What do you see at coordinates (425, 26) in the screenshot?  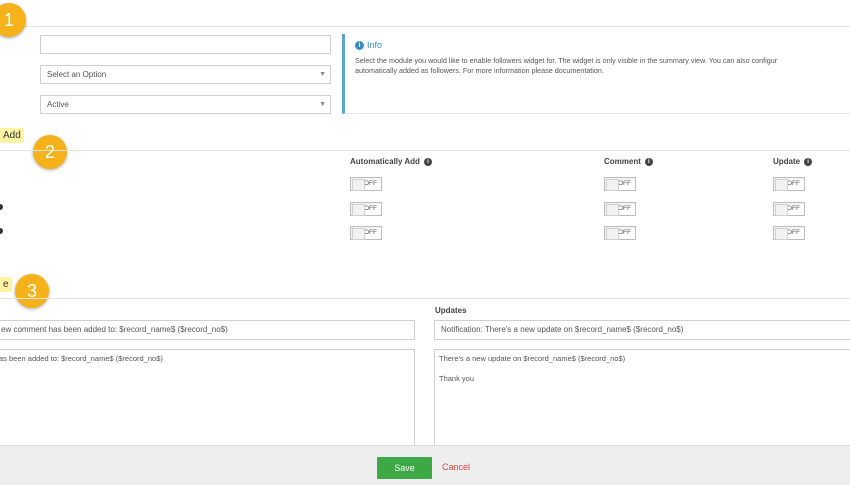 I see `top-divider` at bounding box center [425, 26].